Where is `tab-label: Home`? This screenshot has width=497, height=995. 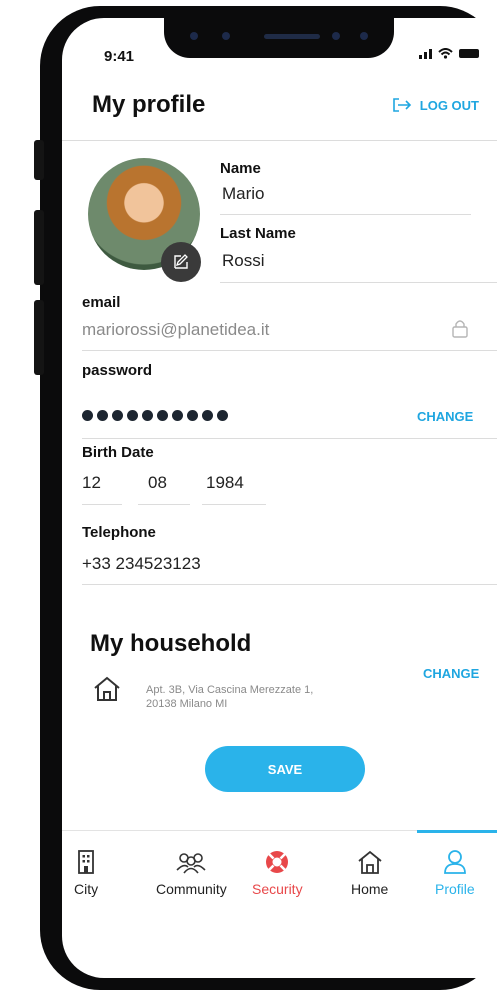 tab-label: Home is located at coordinates (370, 889).